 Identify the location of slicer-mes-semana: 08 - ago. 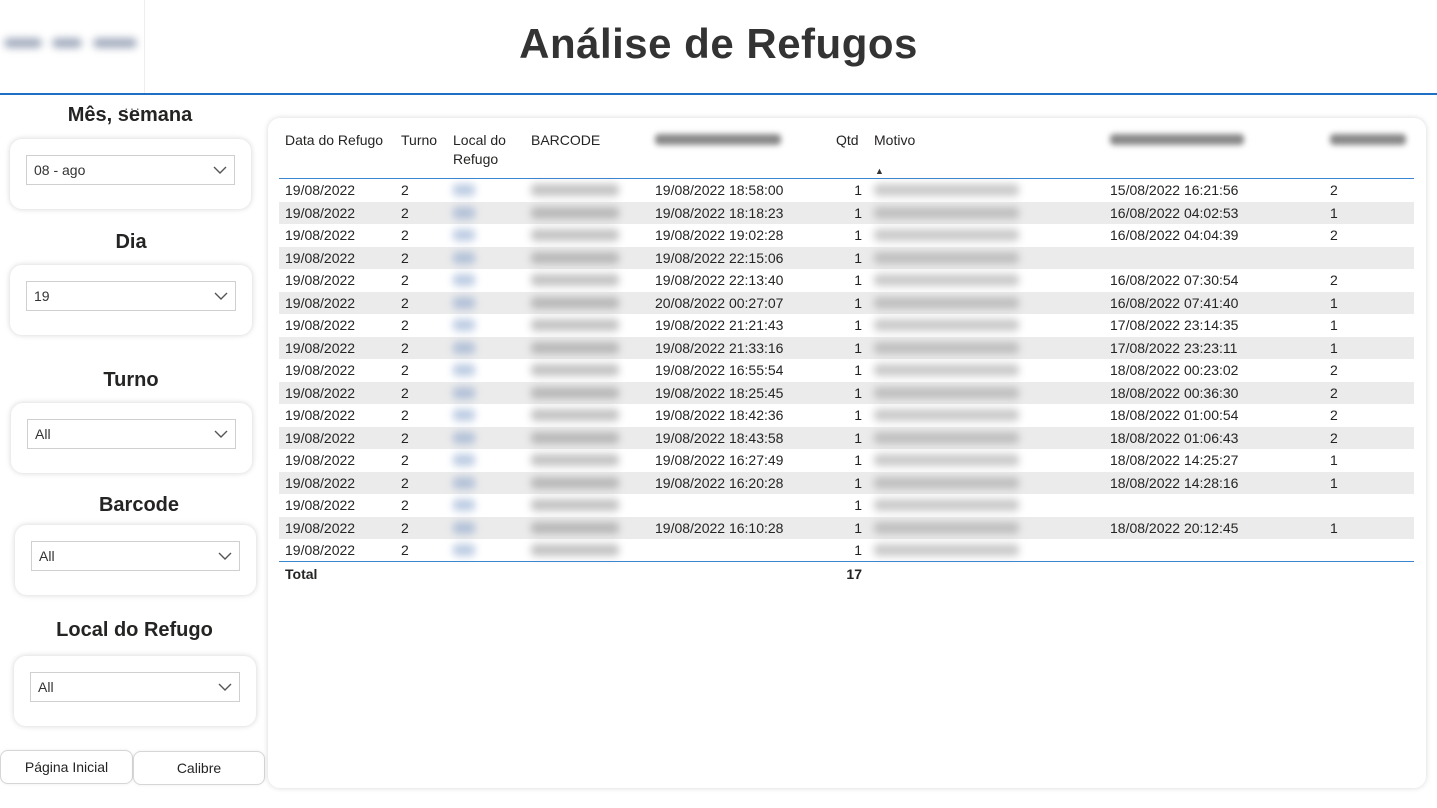
(130, 174).